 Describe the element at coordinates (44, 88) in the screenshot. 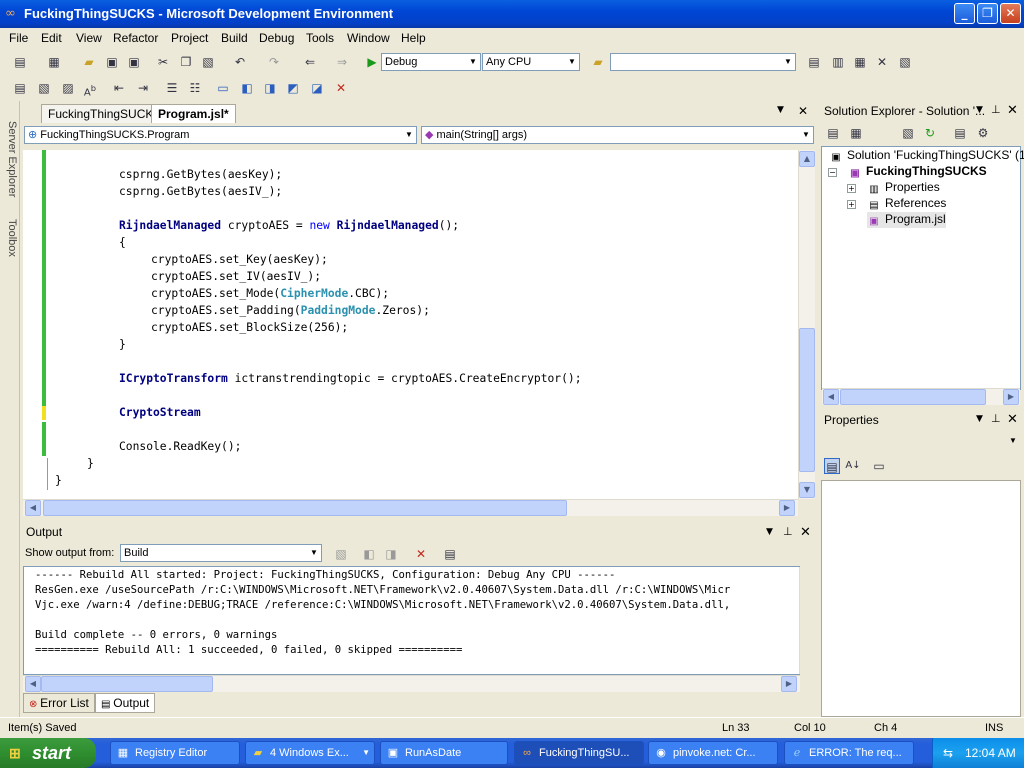

I see `parameter-info-icon: ▧` at that location.